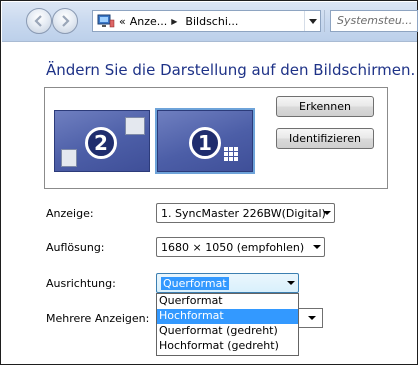  I want to click on monitor-2: 2, so click(102, 141).